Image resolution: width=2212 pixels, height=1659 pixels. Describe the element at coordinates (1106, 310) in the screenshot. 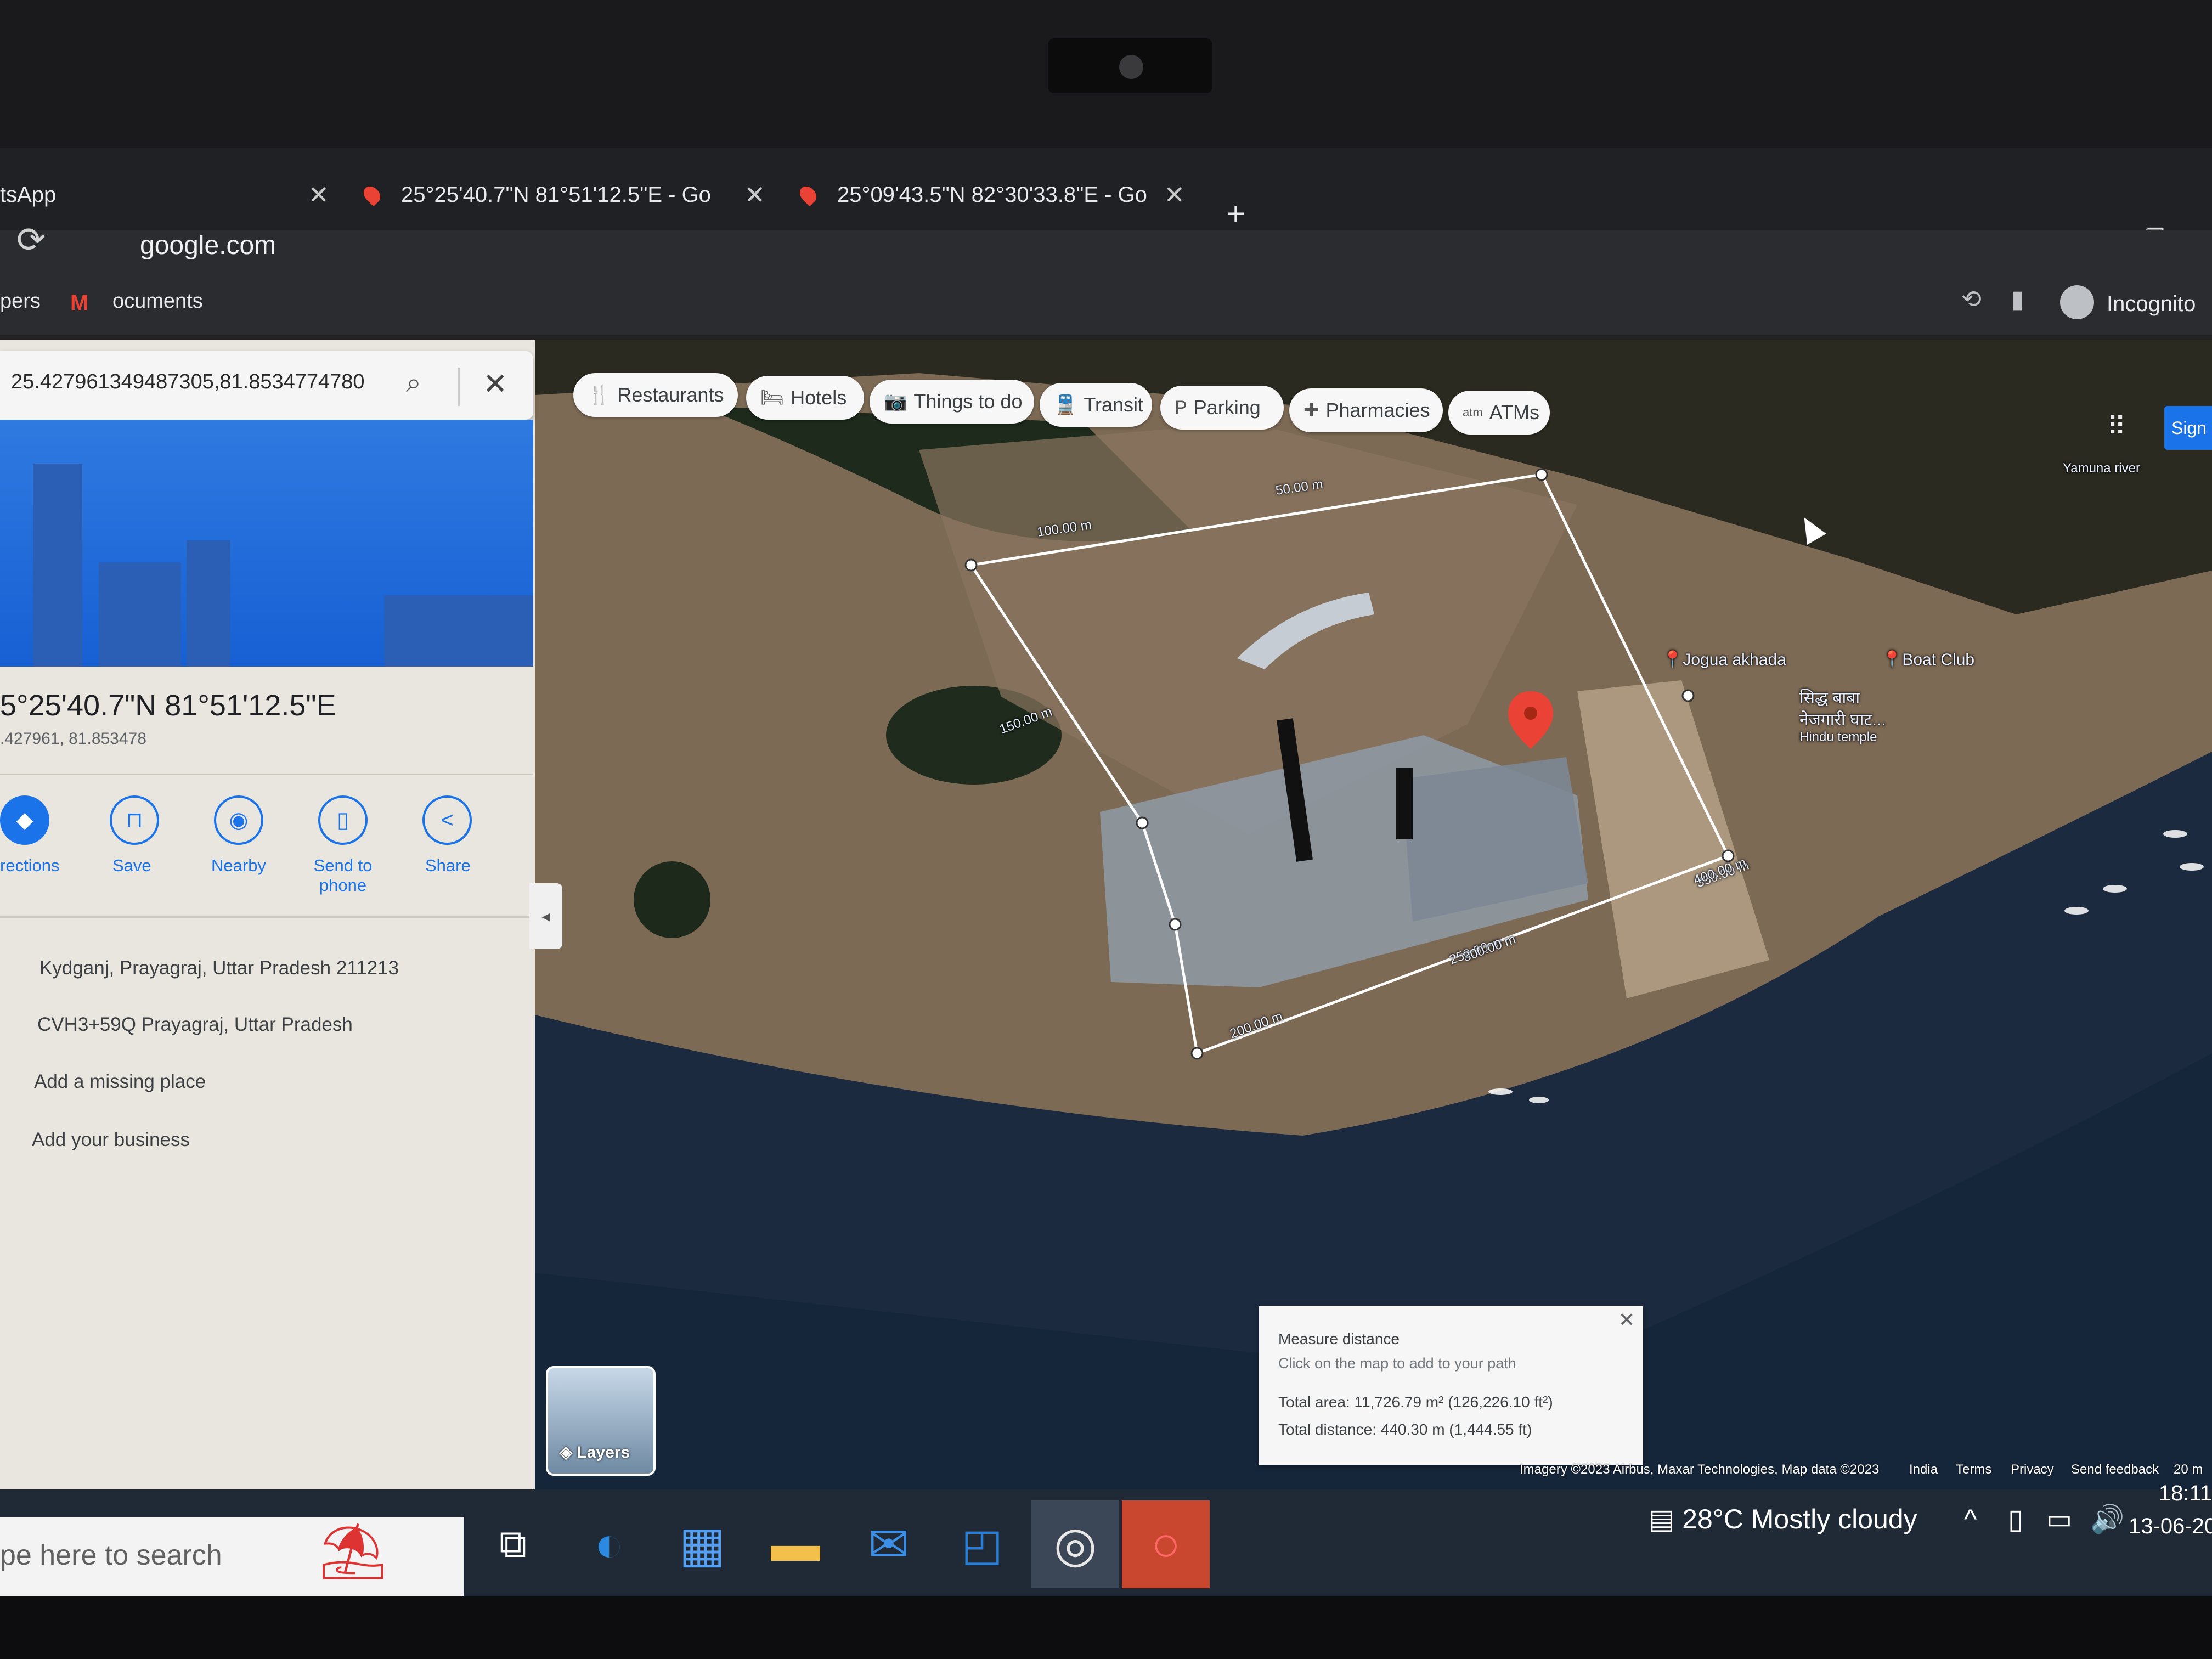

I see `bookmarks-bar` at that location.